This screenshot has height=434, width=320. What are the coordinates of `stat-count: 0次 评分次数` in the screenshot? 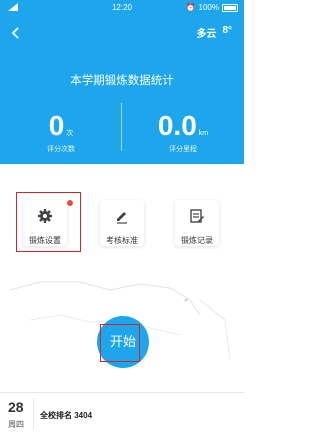 It's located at (61, 133).